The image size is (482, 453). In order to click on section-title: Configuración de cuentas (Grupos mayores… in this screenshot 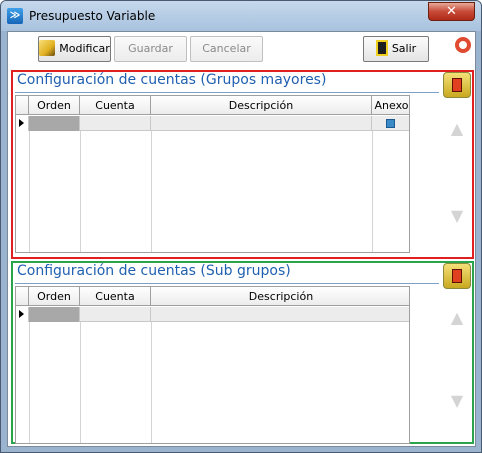, I will do `click(172, 80)`.